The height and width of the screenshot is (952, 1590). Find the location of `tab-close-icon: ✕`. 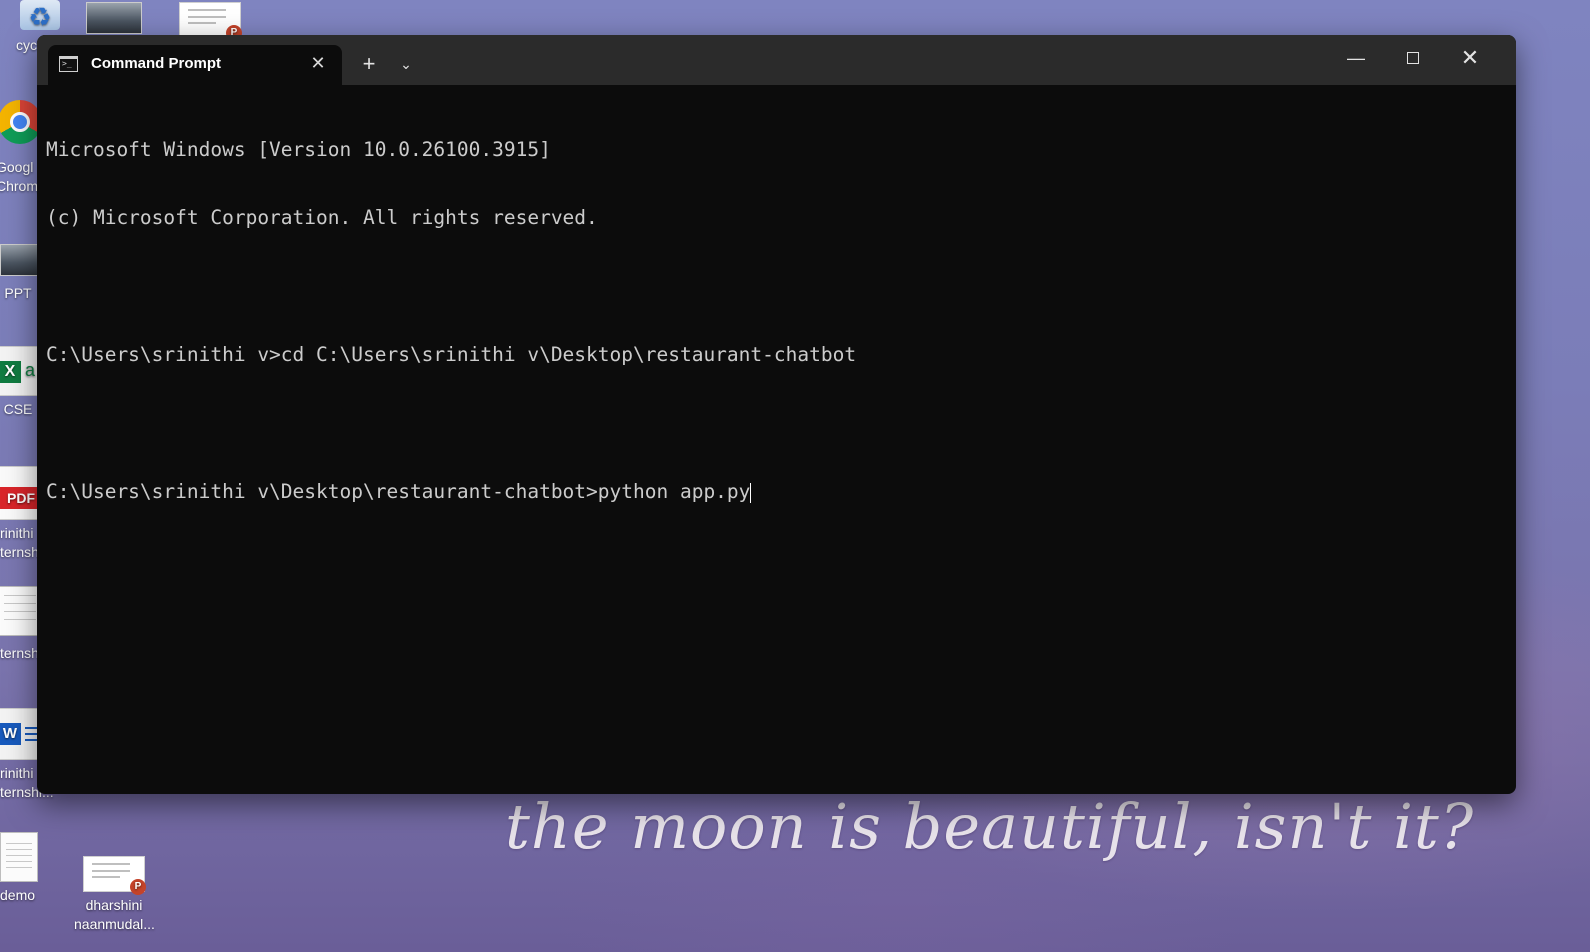

tab-close-icon: ✕ is located at coordinates (318, 63).